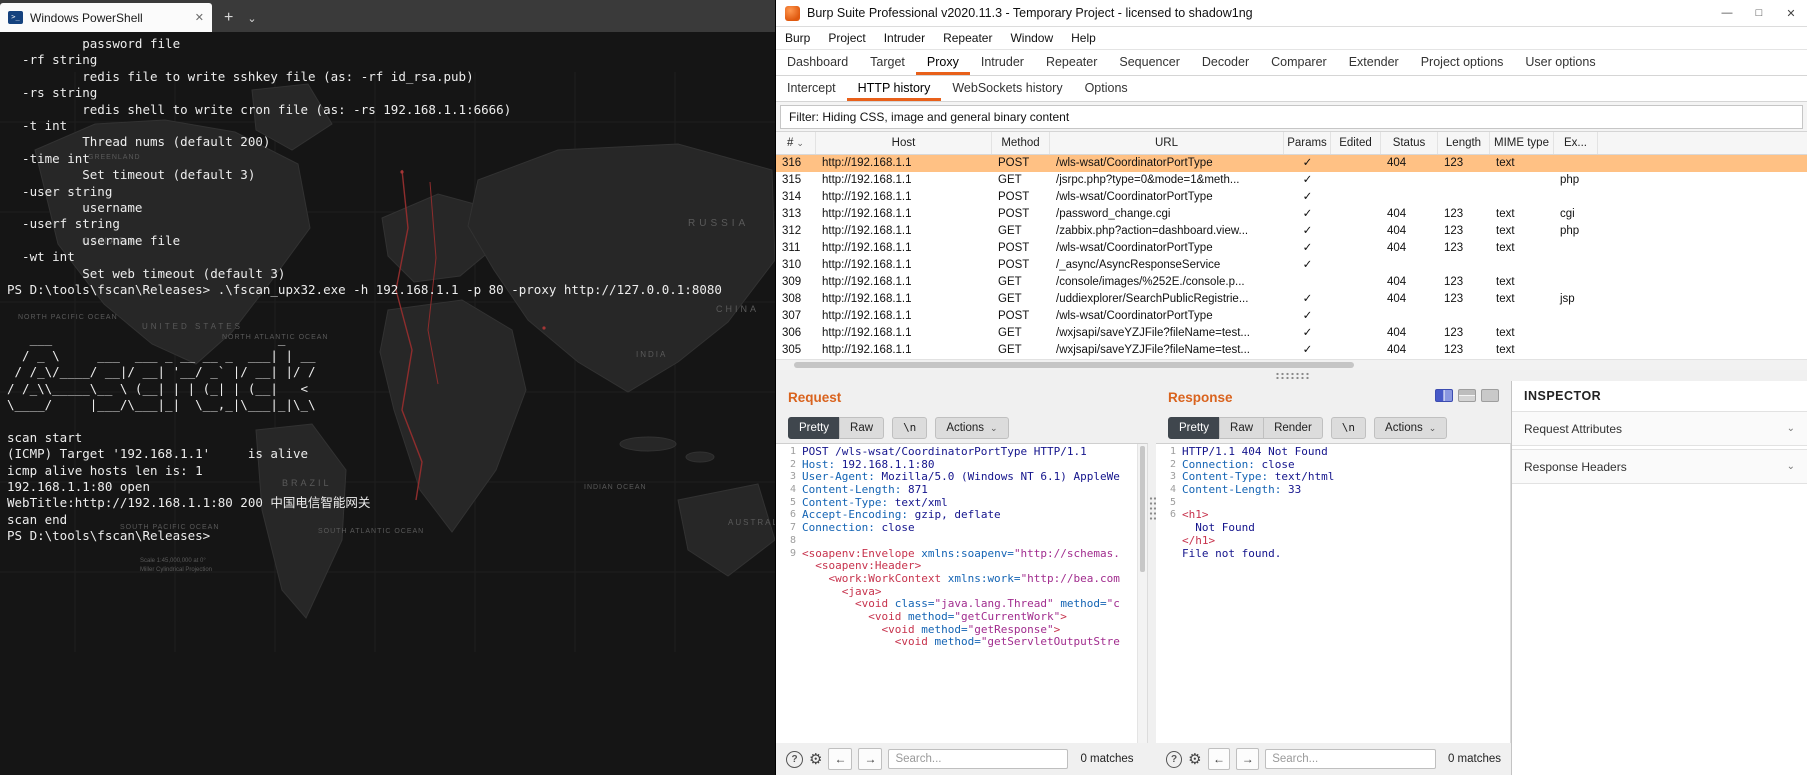 This screenshot has height=775, width=1807. I want to click on inspector-section-request-attributes: Request Attributes ⌄, so click(1659, 428).